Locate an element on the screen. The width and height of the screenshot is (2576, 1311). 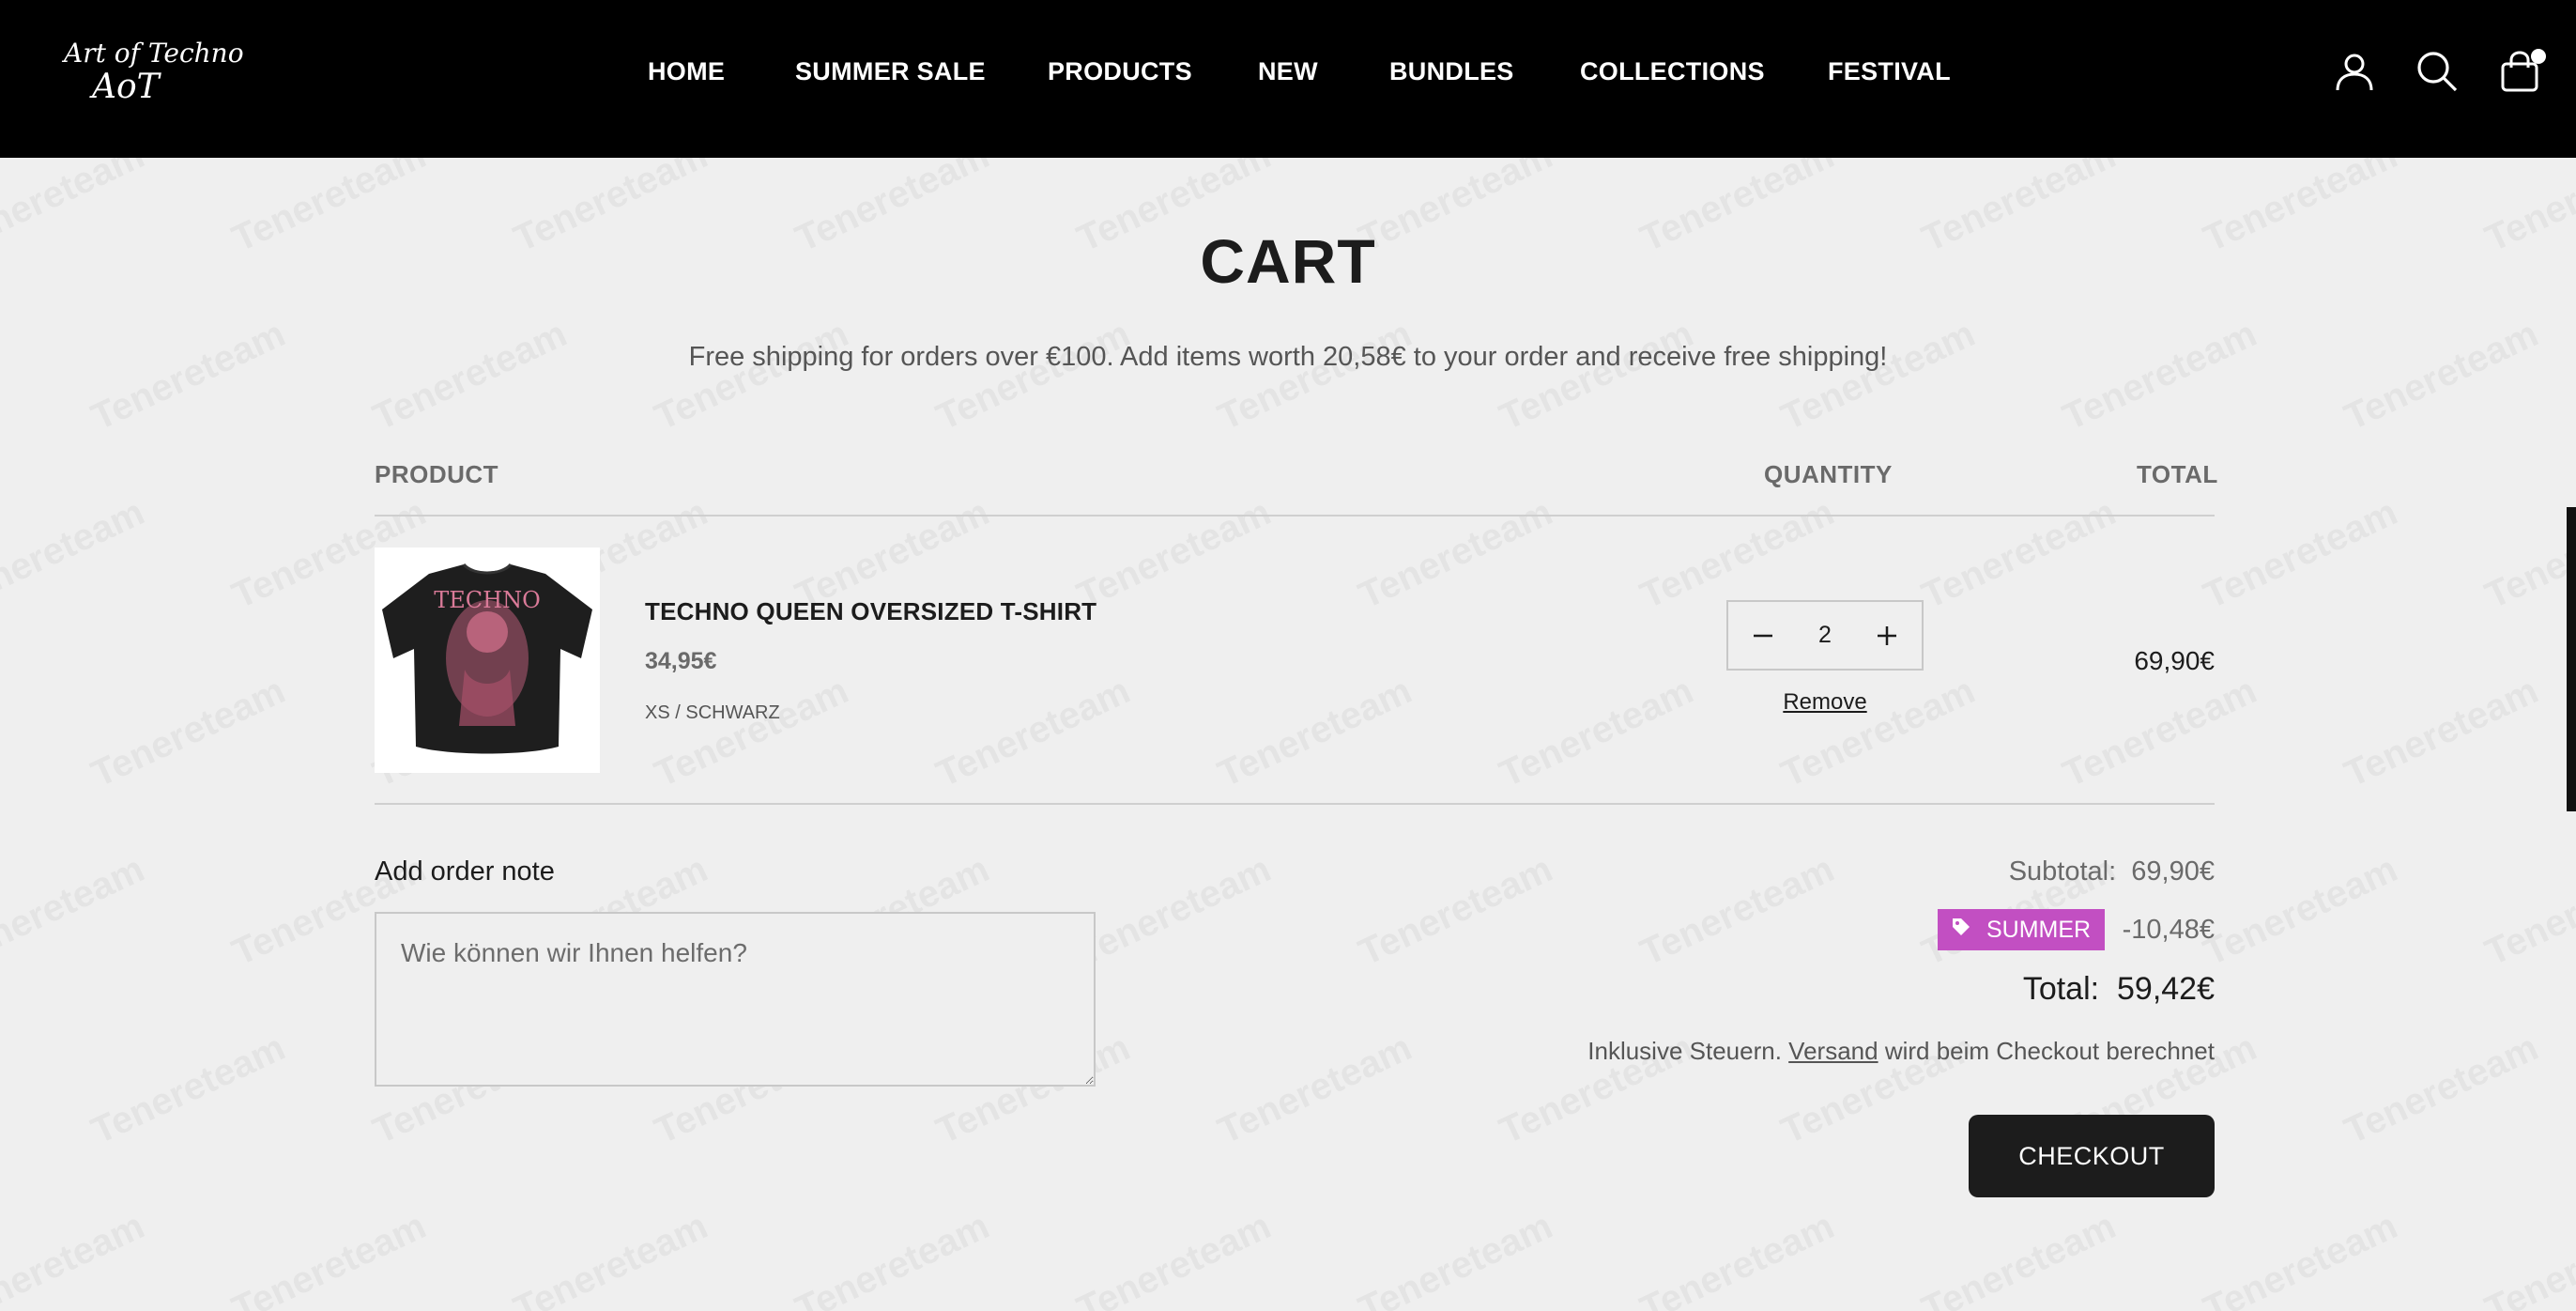
nav-item-collections: COLLECTIONS is located at coordinates (1672, 71).